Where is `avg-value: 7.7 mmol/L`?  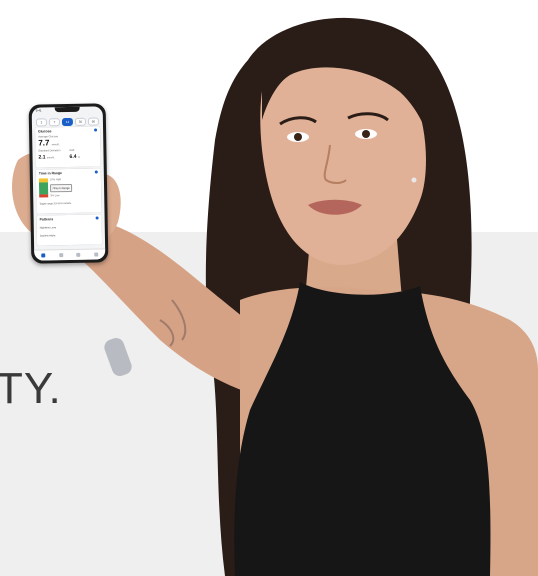
avg-value: 7.7 mmol/L is located at coordinates (49, 143).